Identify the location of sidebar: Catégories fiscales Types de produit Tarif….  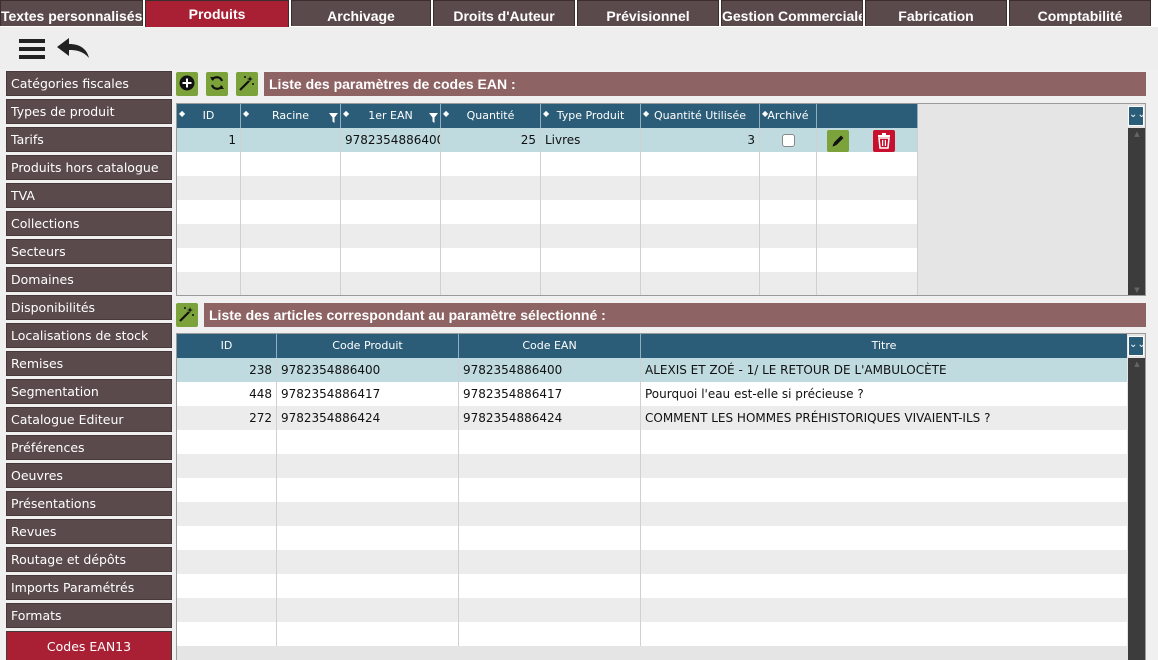
(89, 365).